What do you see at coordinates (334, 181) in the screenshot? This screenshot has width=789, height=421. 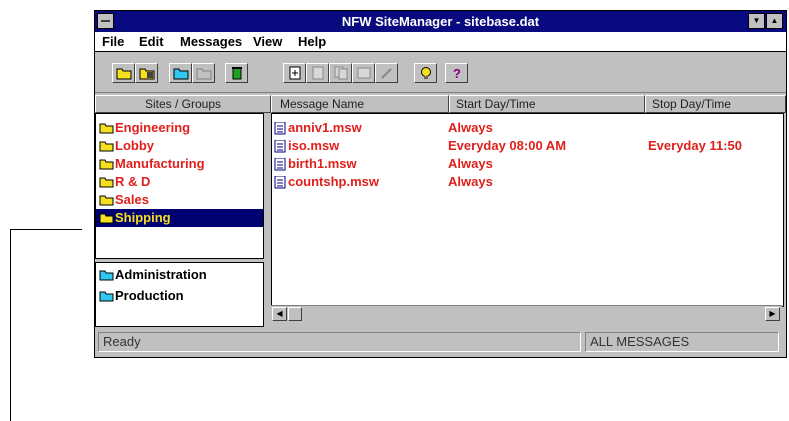 I see `message-name: countshp.msw` at bounding box center [334, 181].